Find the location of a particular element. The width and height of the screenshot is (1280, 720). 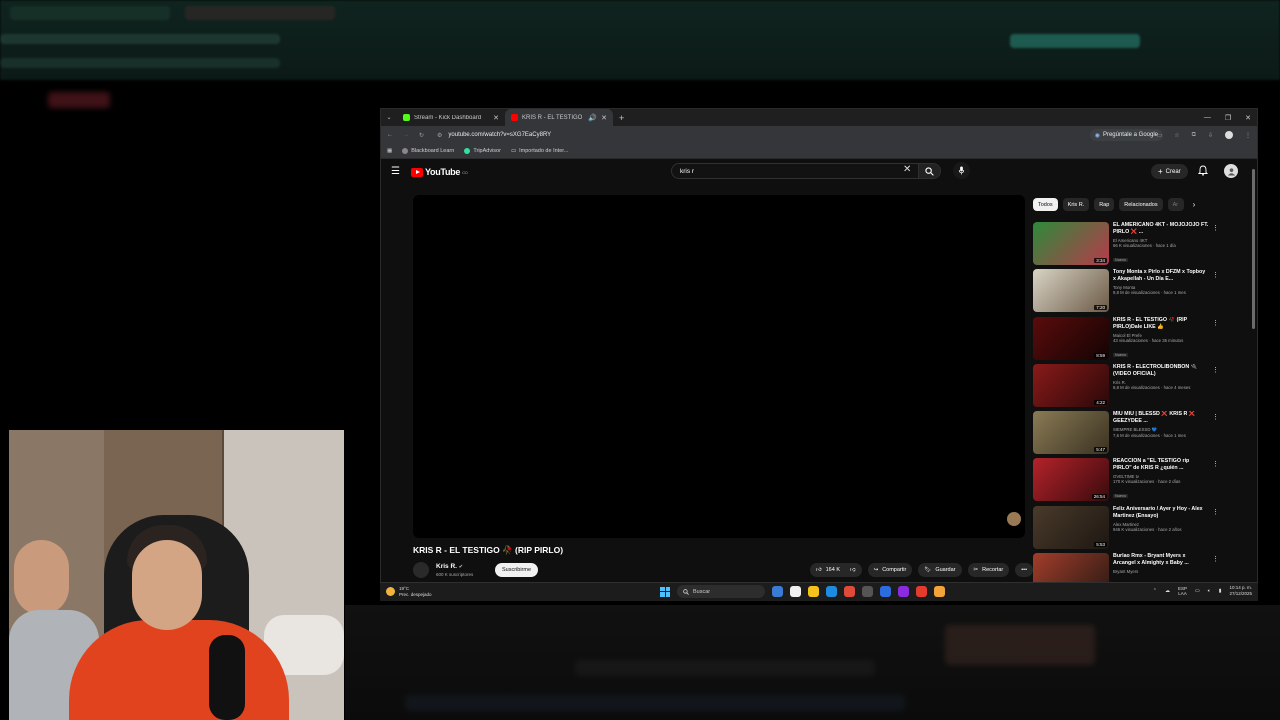

notifications-button is located at coordinates (1203, 170).